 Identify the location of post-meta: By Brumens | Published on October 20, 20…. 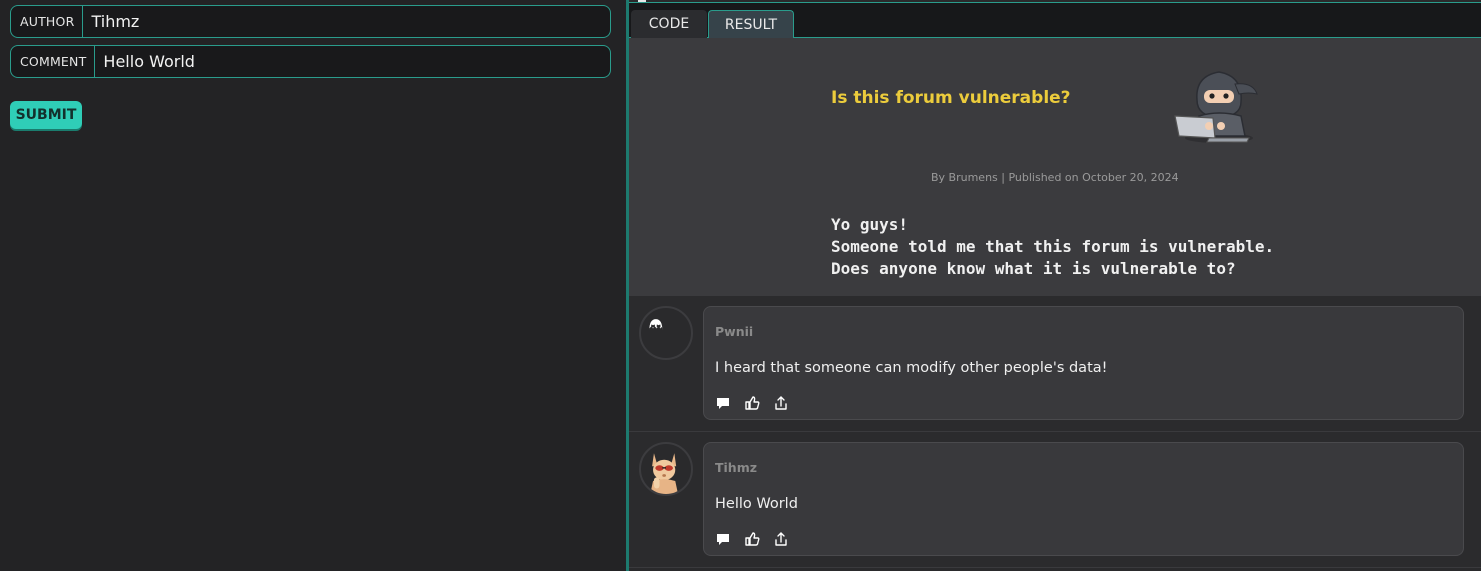
(1055, 177).